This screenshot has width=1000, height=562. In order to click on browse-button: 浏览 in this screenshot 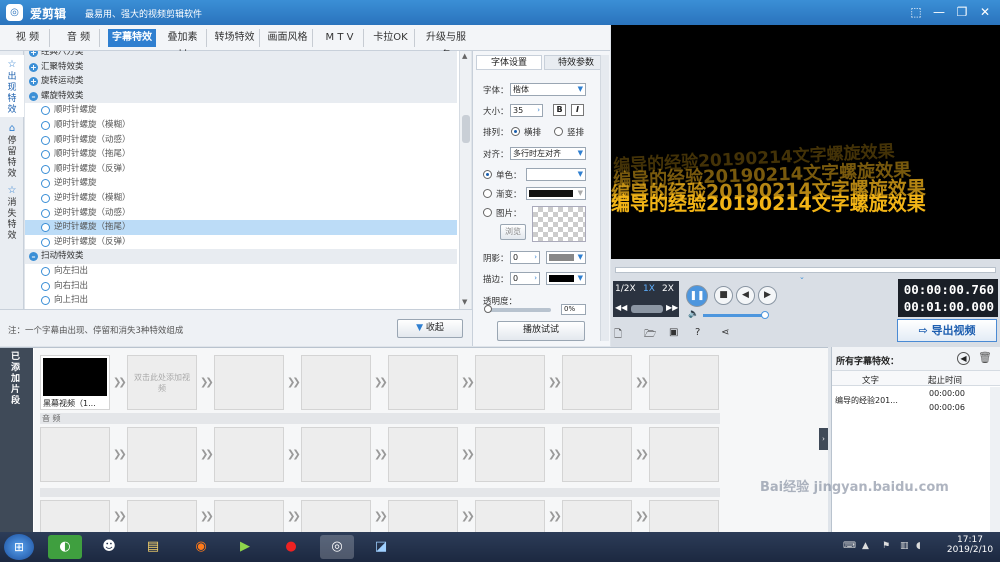, I will do `click(513, 232)`.